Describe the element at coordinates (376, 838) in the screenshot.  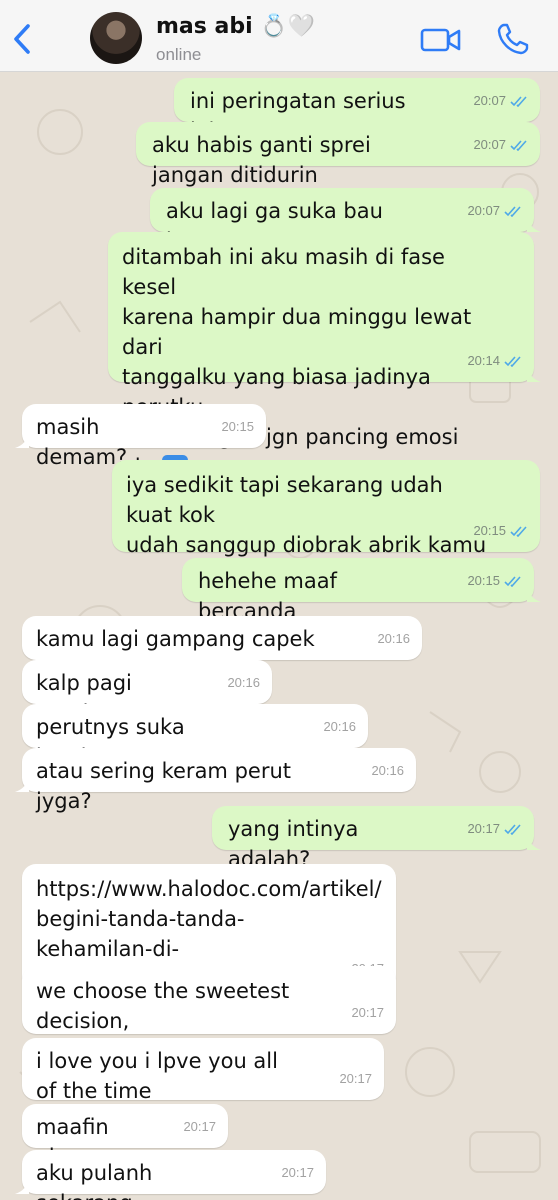
I see `message-bubble-outgoing: yang intinya adalah? 20:17` at that location.